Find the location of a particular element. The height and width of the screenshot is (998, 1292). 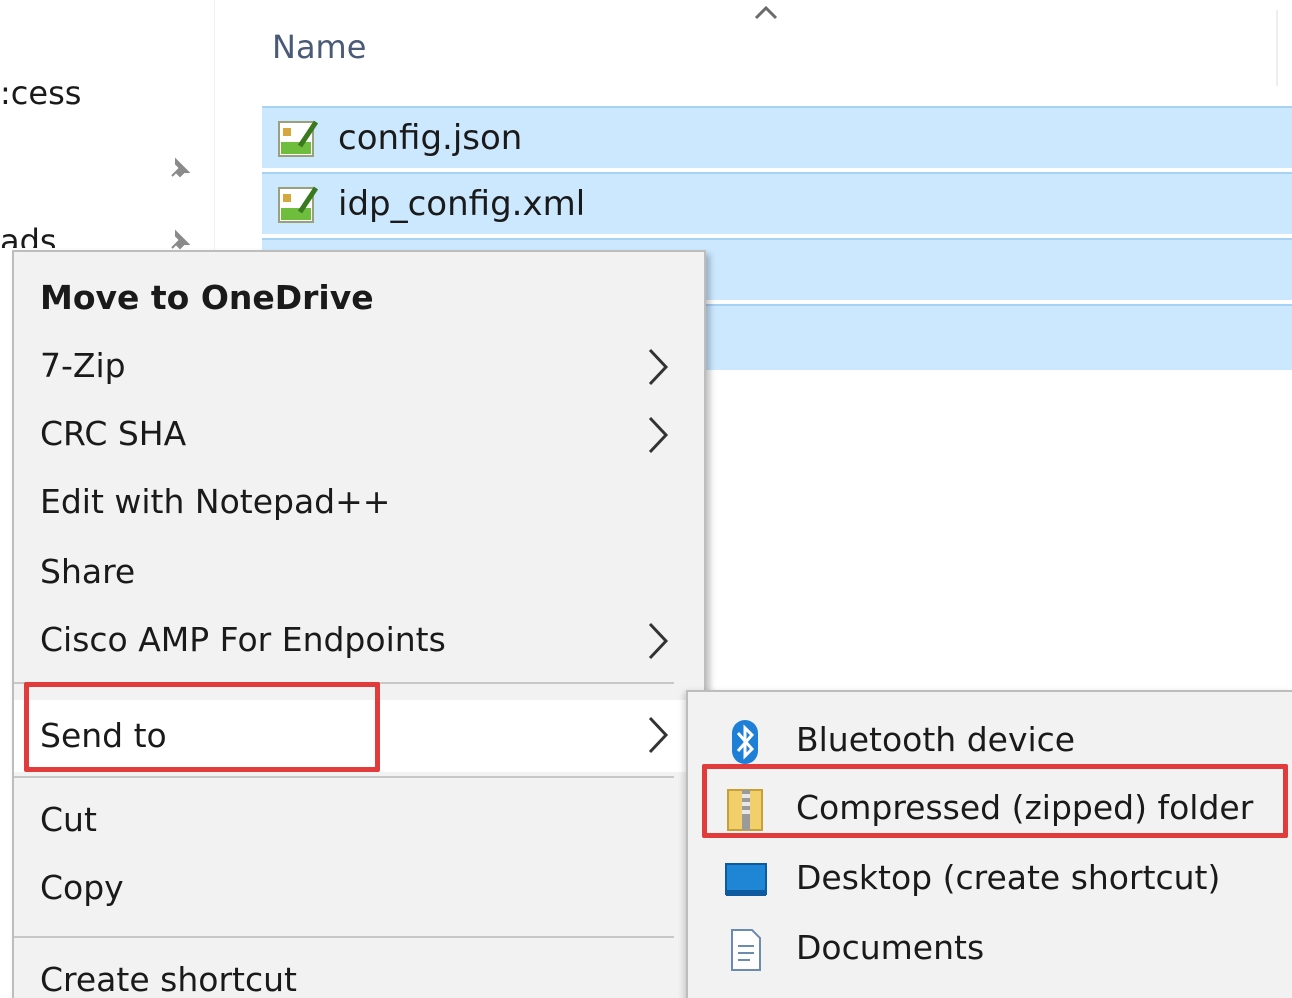

menu-item-move-to-onedrive: Move to OneDrive is located at coordinates (359, 299).